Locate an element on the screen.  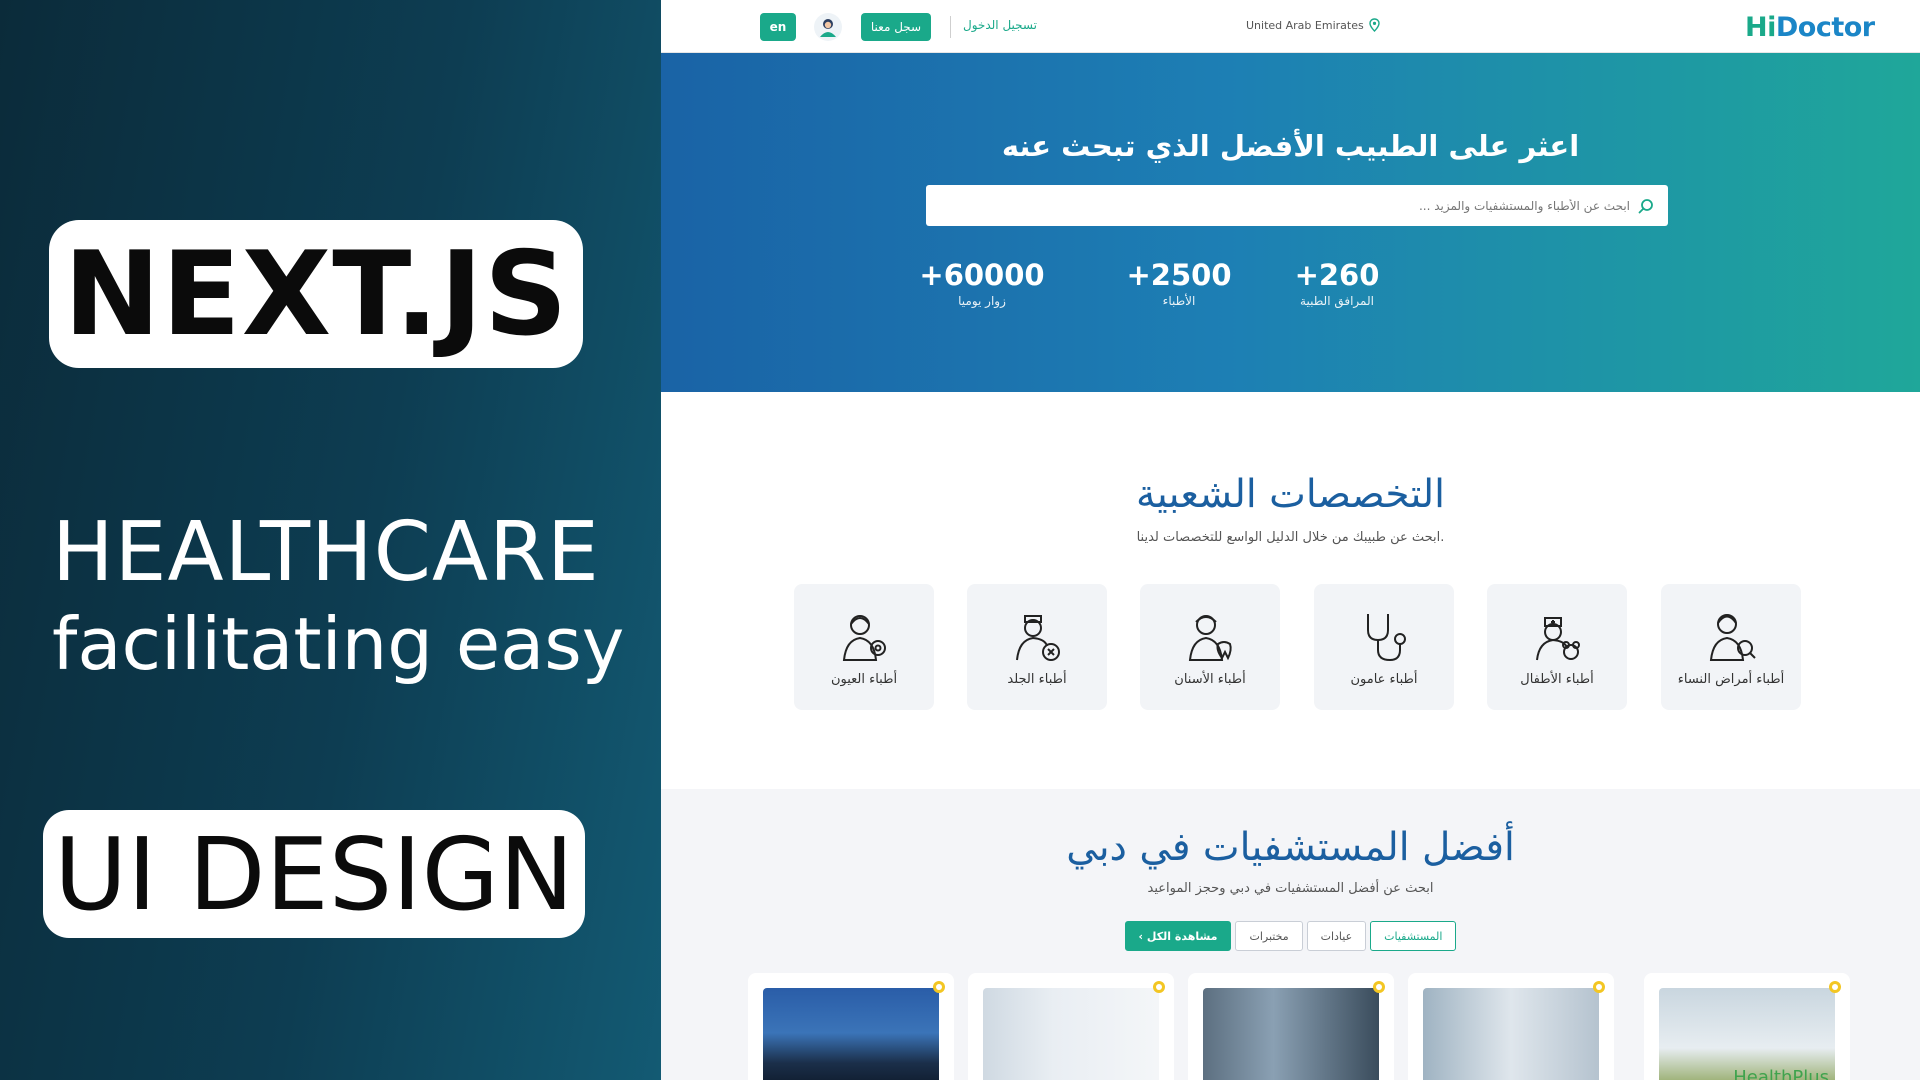
ui-design-badge-text: UI DESIGN is located at coordinates (314, 874).